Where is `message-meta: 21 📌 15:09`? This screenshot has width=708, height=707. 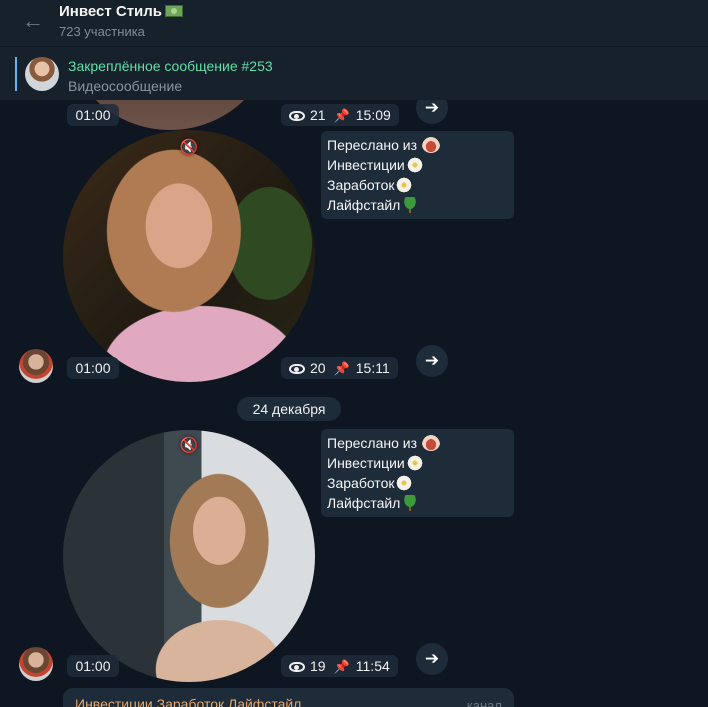 message-meta: 21 📌 15:09 is located at coordinates (340, 115).